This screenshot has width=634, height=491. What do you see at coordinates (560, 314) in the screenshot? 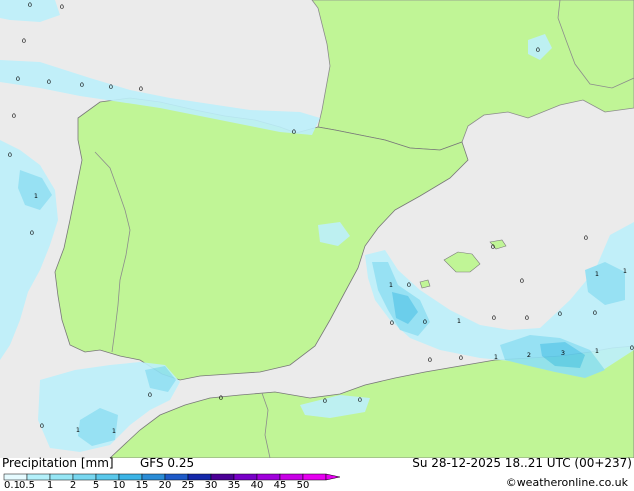
I see `point-value-p22: 0` at bounding box center [560, 314].